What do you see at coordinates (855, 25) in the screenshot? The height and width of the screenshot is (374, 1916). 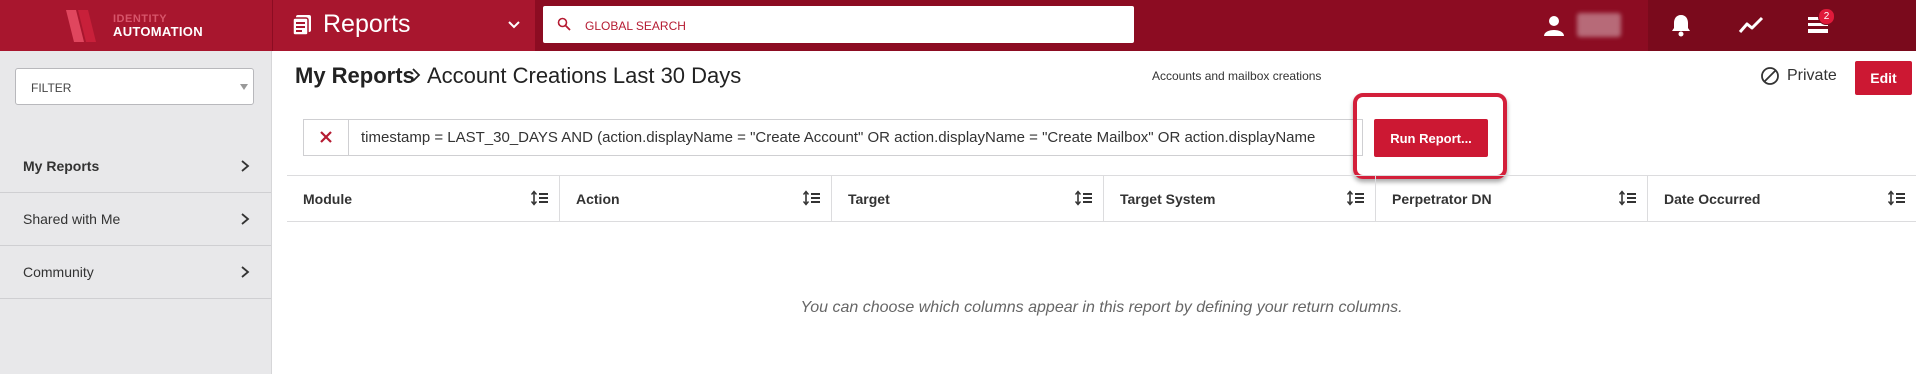 I see `search-input` at bounding box center [855, 25].